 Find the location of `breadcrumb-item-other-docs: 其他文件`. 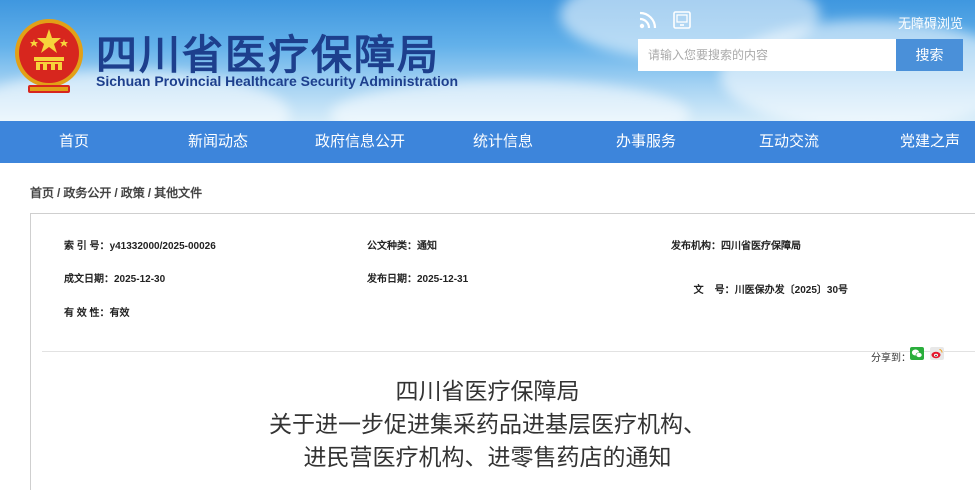

breadcrumb-item-other-docs: 其他文件 is located at coordinates (178, 193).